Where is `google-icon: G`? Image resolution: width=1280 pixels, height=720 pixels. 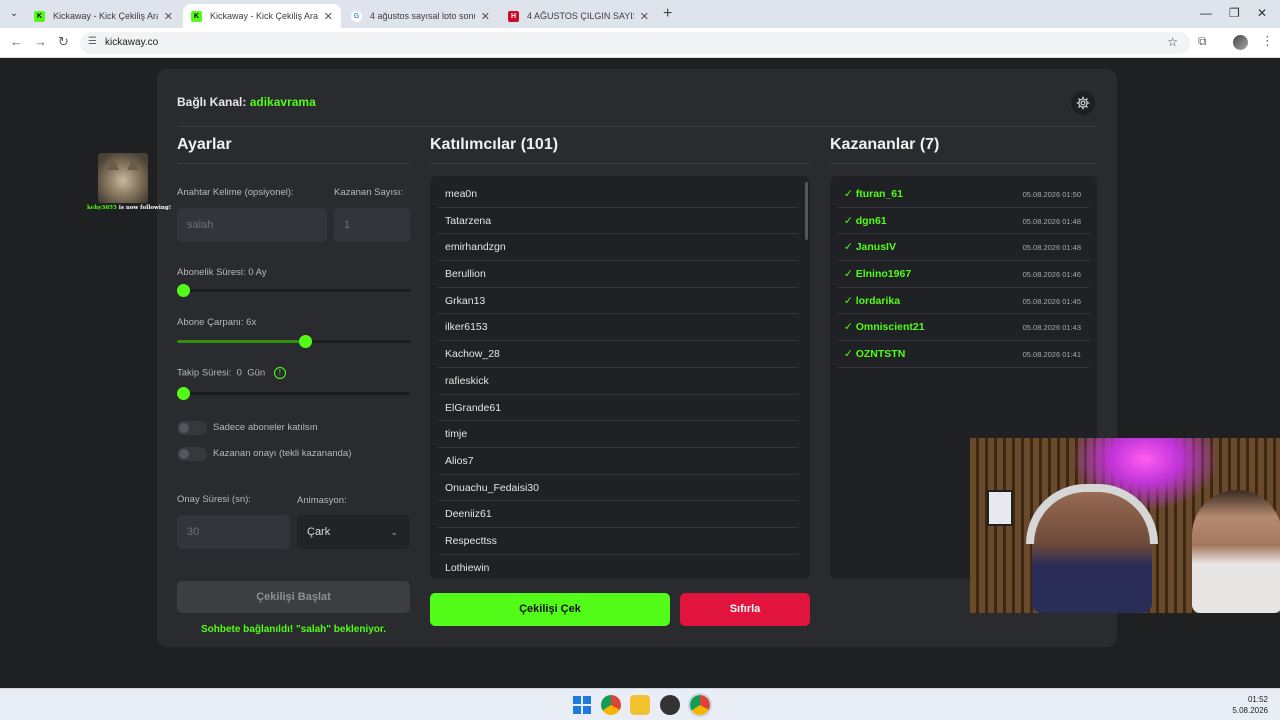 google-icon: G is located at coordinates (356, 16).